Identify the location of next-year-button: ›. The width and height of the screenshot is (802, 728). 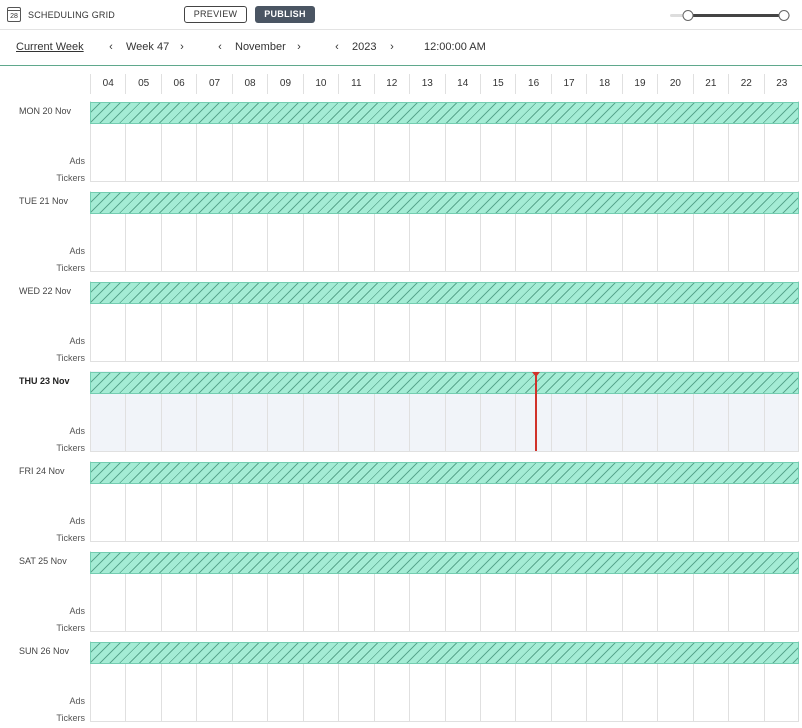
(392, 47).